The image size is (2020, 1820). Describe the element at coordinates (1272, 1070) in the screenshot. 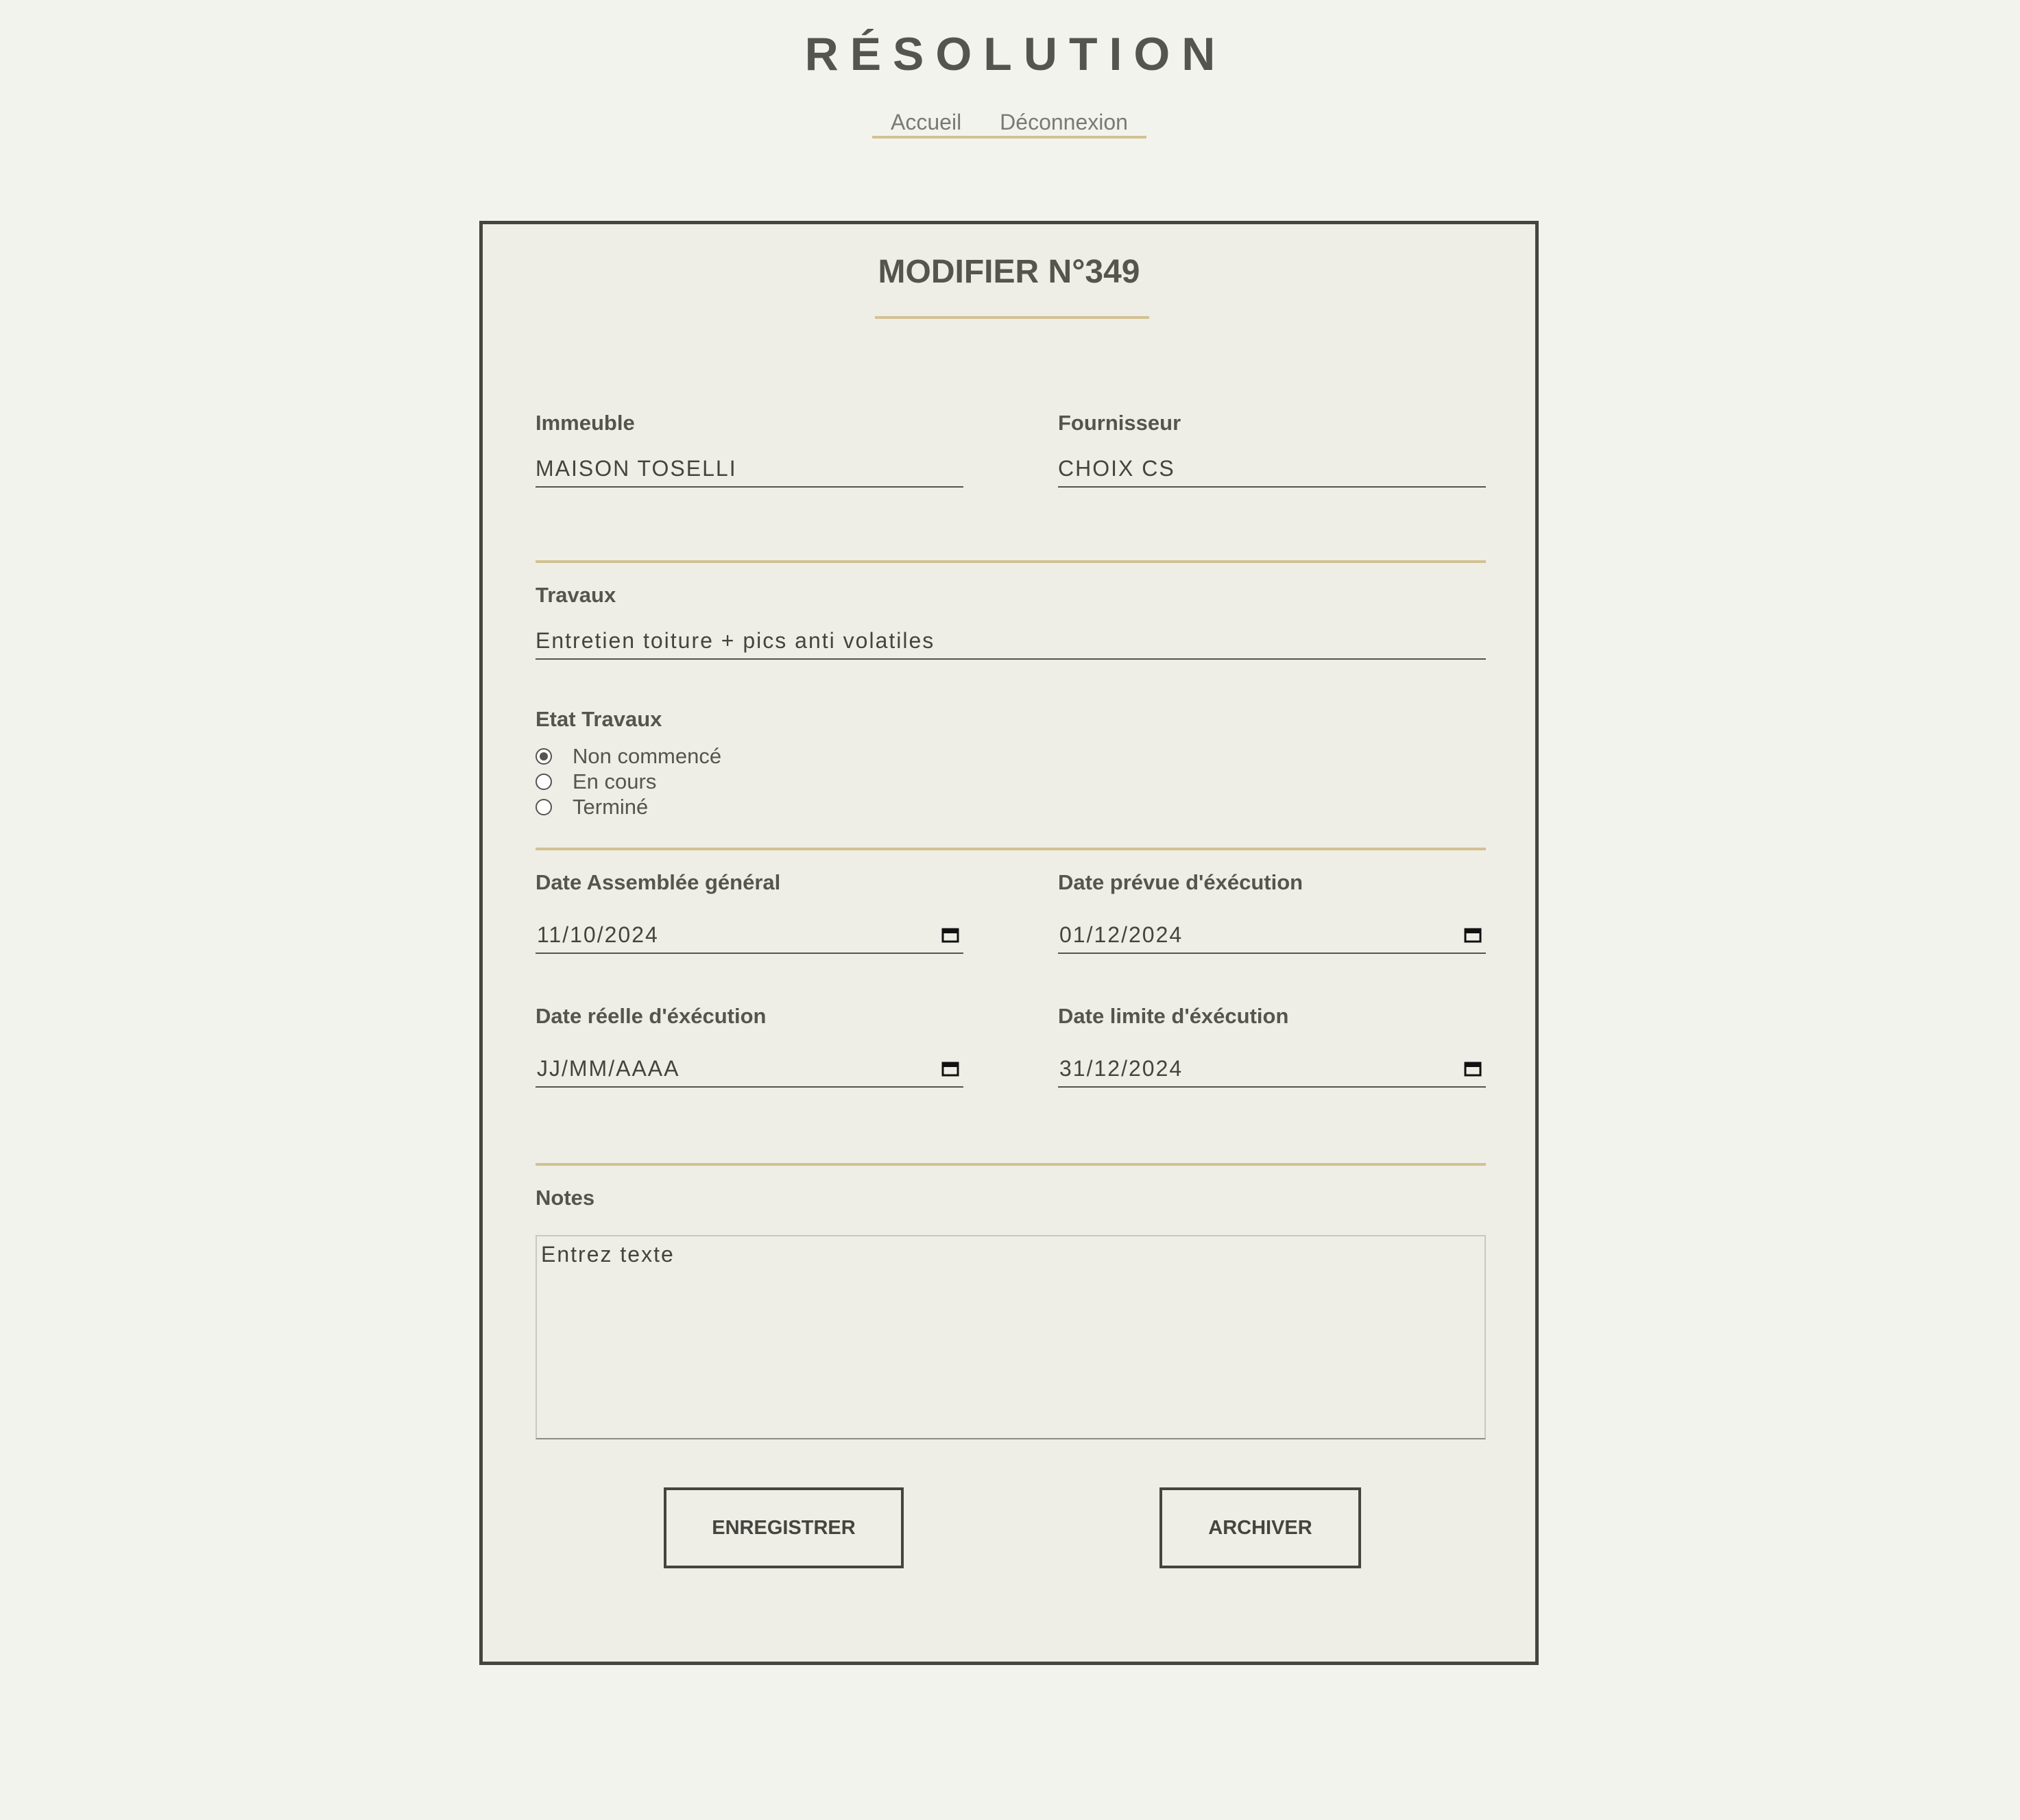

I see `date-limit-input: 31/12/2024` at that location.